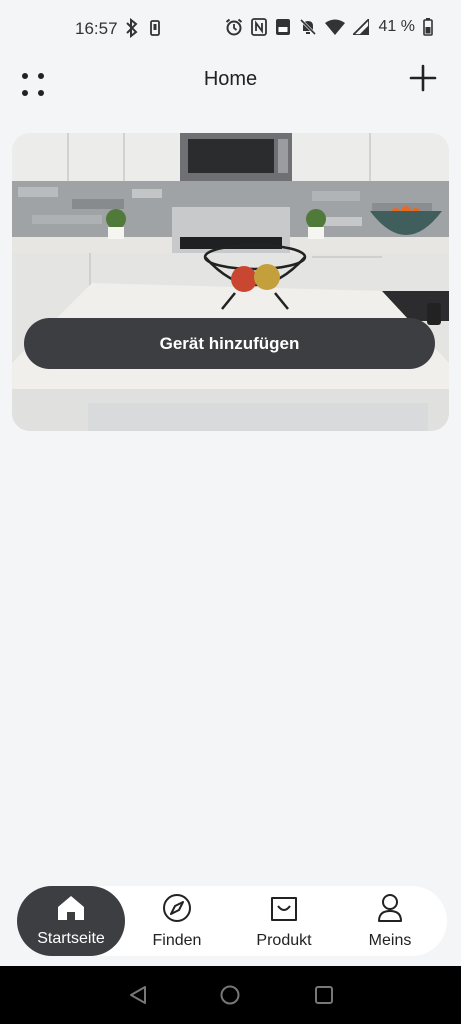 The height and width of the screenshot is (1024, 461). Describe the element at coordinates (71, 910) in the screenshot. I see `home-icon` at that location.